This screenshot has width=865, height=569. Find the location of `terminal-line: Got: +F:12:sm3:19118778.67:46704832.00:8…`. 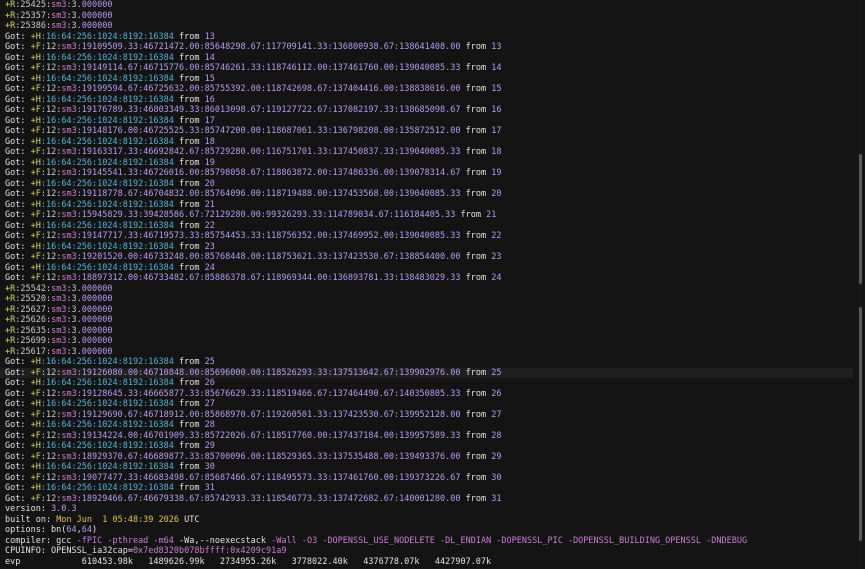

terminal-line: Got: +F:12:sm3:19118778.67:46704832.00:8… is located at coordinates (253, 194).